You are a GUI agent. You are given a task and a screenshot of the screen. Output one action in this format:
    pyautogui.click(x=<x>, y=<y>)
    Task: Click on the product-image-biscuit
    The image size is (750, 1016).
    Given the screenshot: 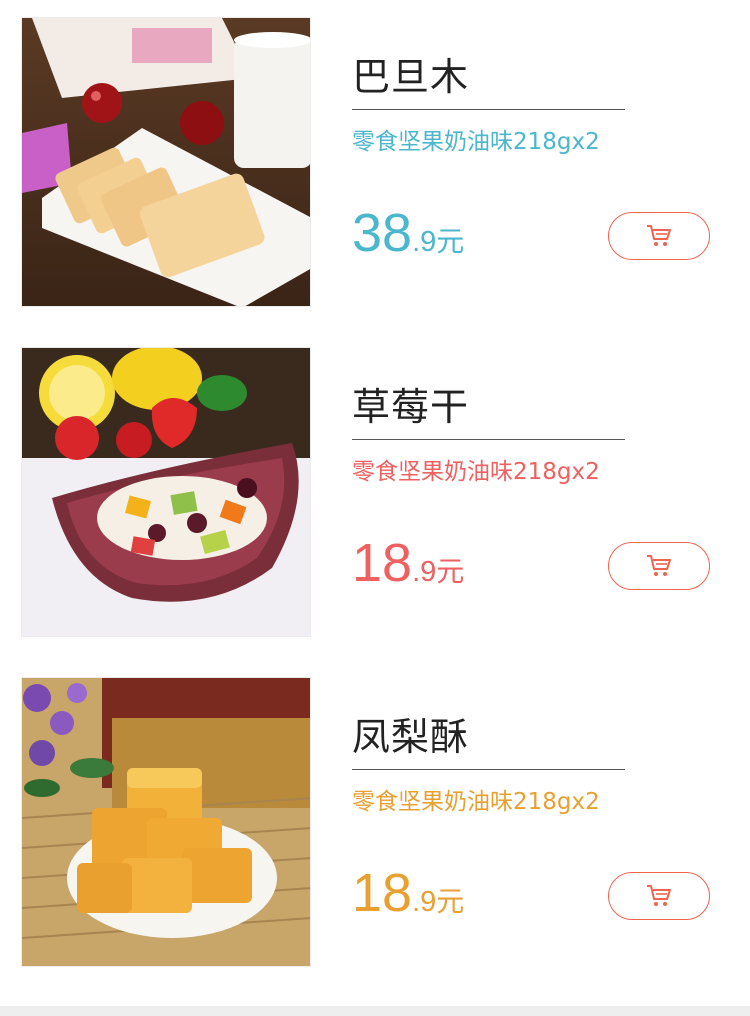 What is the action you would take?
    pyautogui.click(x=166, y=162)
    